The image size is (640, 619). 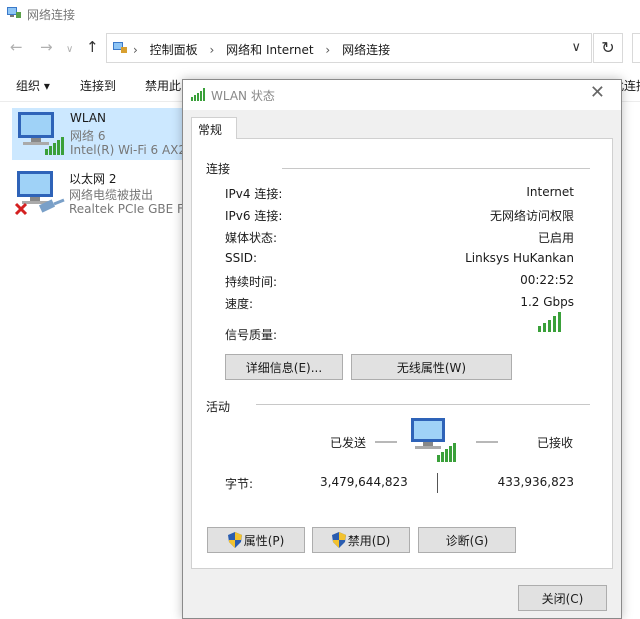 What do you see at coordinates (576, 47) in the screenshot?
I see `address-dropdown-icon: ∨` at bounding box center [576, 47].